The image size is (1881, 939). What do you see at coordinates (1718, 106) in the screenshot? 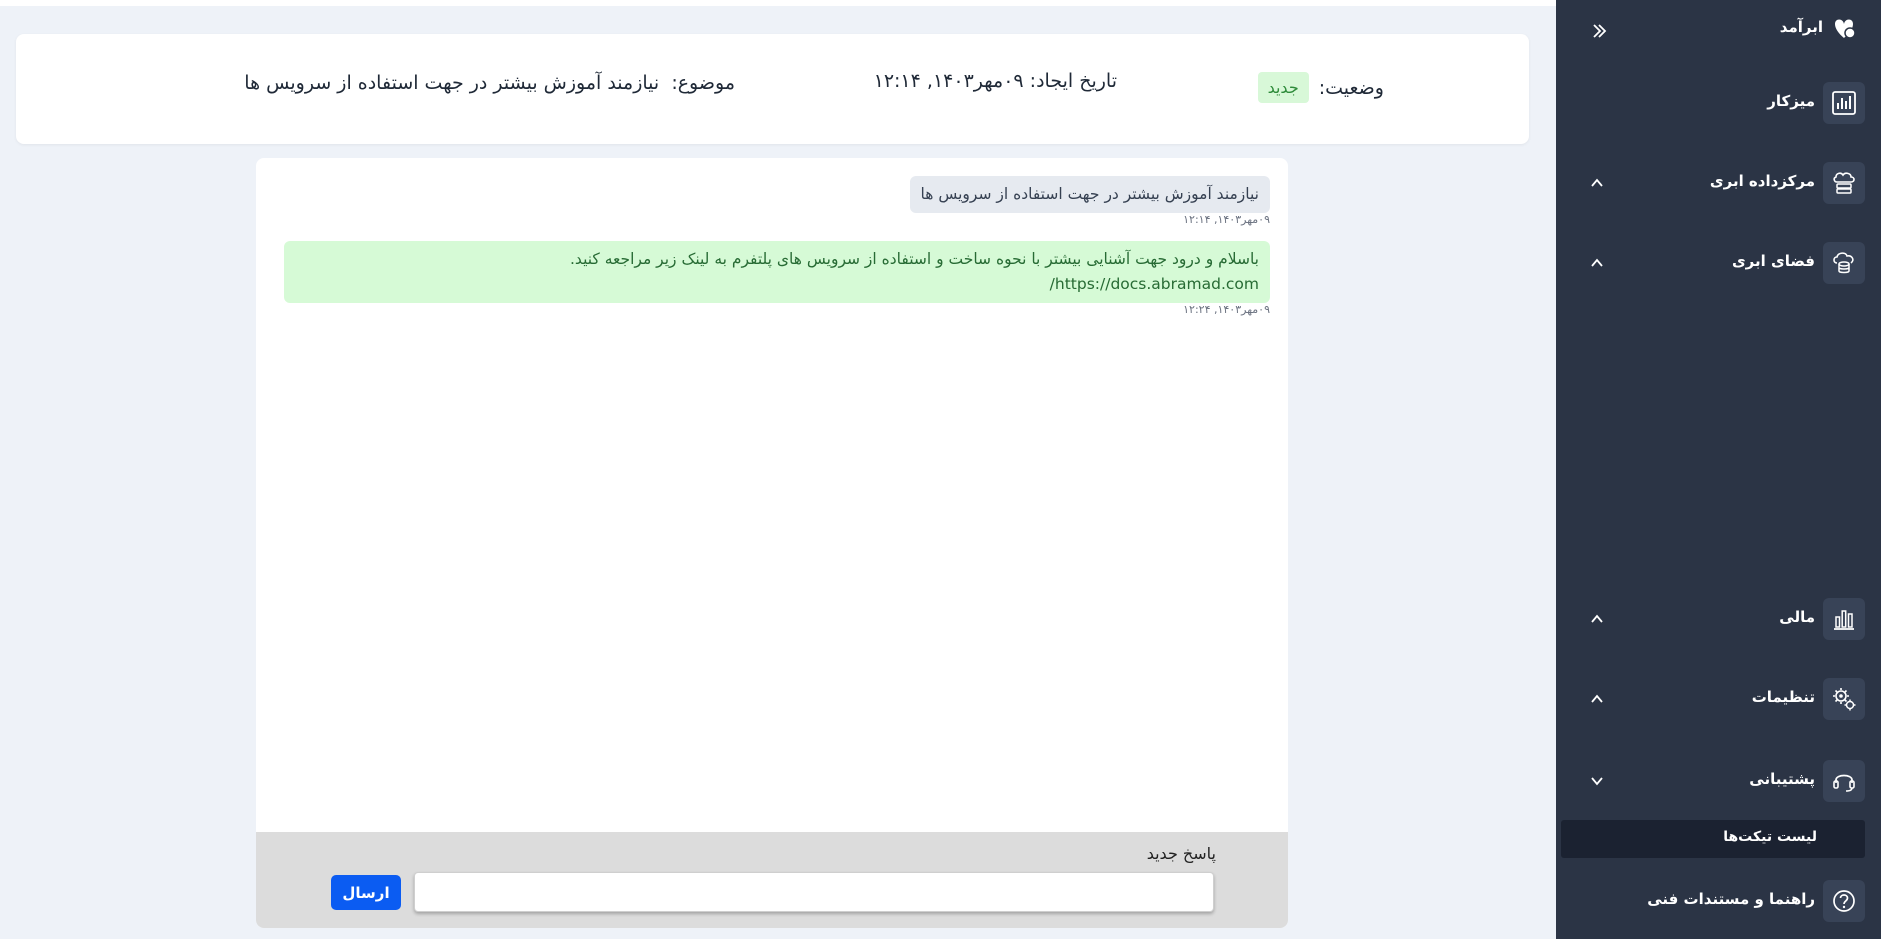
I see `sidebar-item-dashboard: میزکار` at bounding box center [1718, 106].